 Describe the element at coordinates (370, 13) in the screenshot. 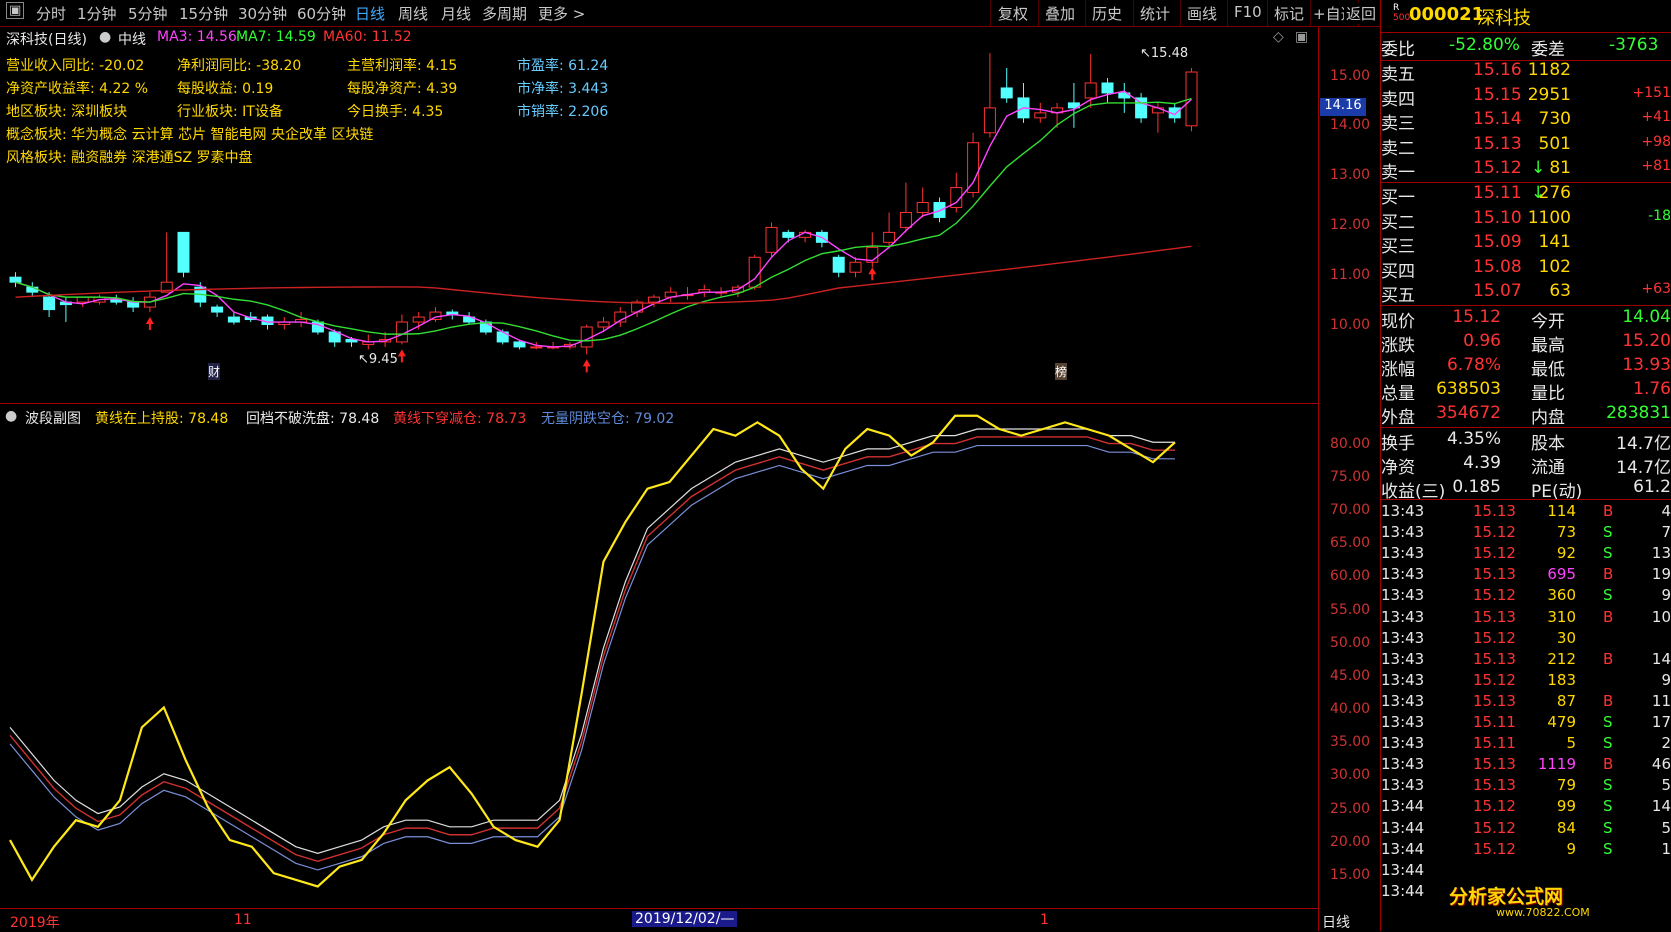

I see `tab-daily: 日线` at that location.